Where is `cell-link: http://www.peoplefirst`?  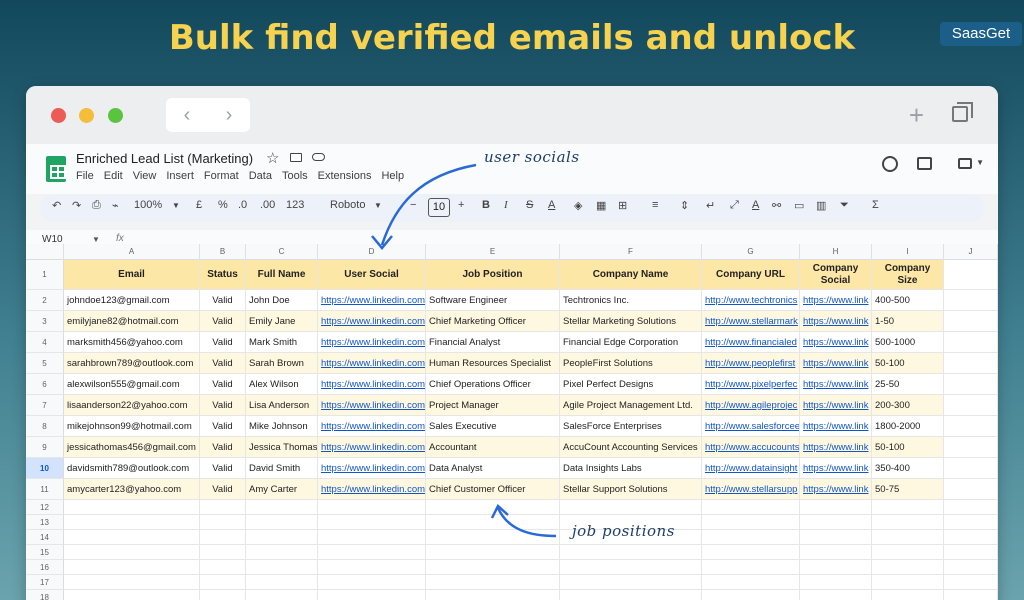
cell-link: http://www.peoplefirst is located at coordinates (750, 363).